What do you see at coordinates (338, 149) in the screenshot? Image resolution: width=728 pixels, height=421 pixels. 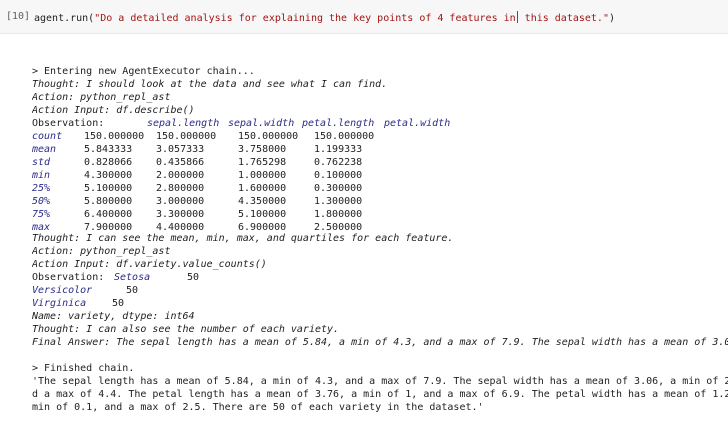 I see `cell-value: 1.199333` at bounding box center [338, 149].